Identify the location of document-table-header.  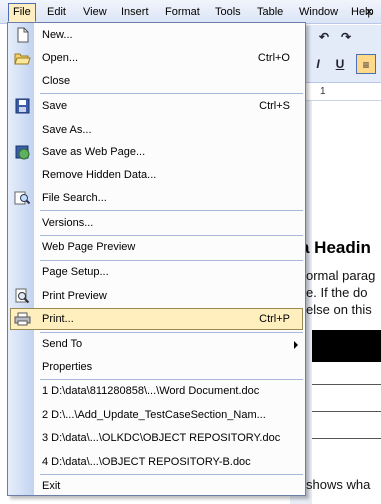
(346, 346).